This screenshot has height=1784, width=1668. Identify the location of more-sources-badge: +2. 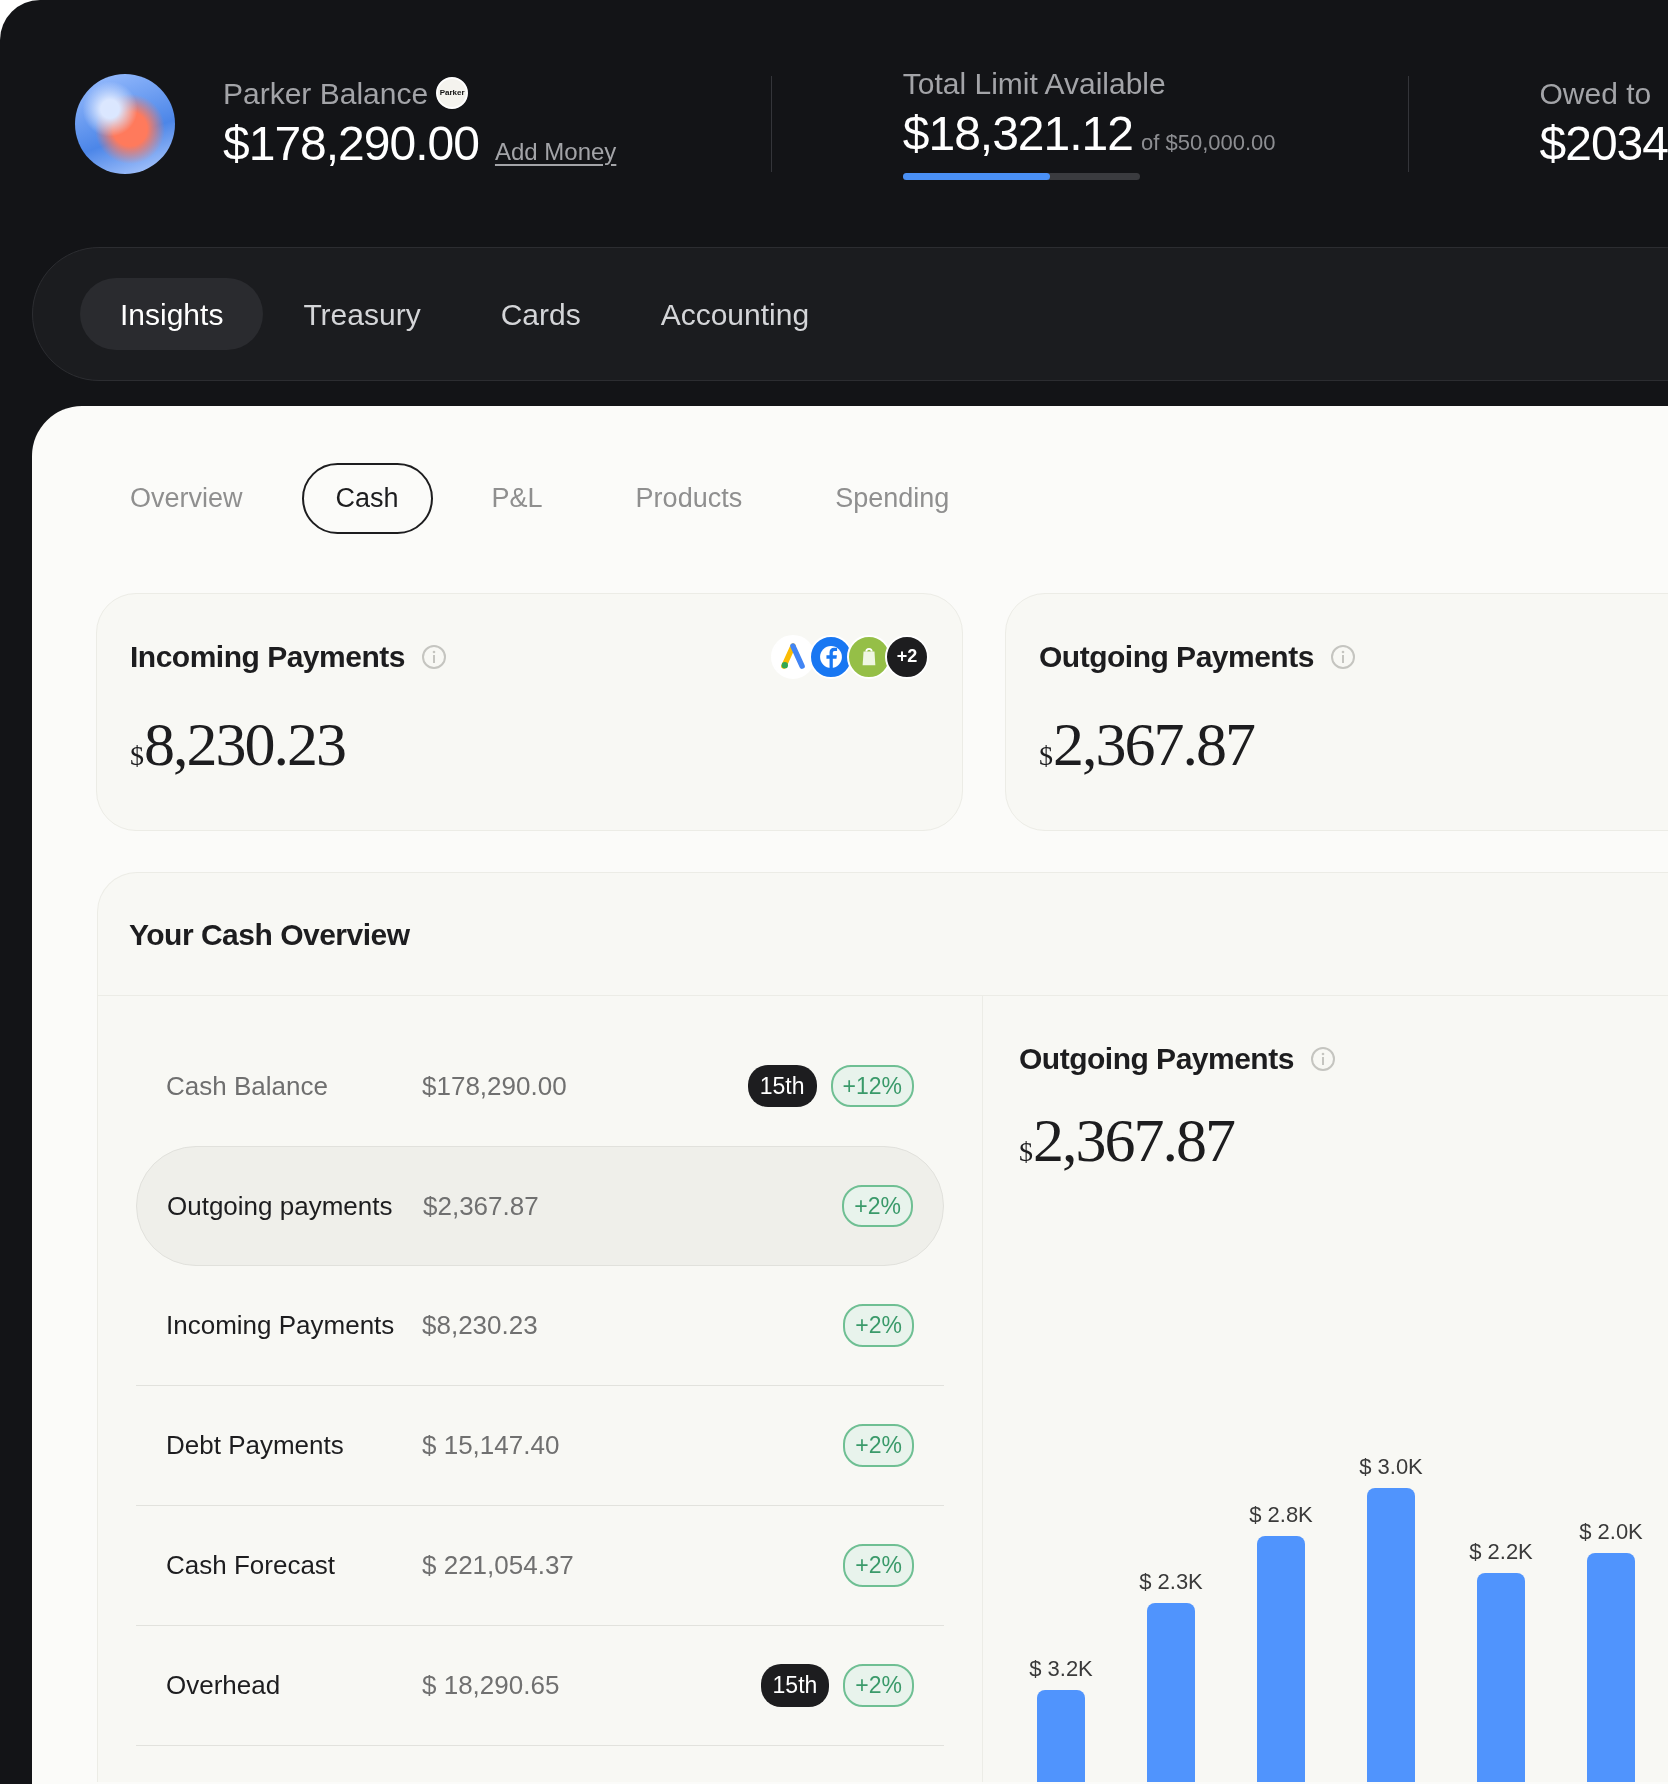
(907, 656).